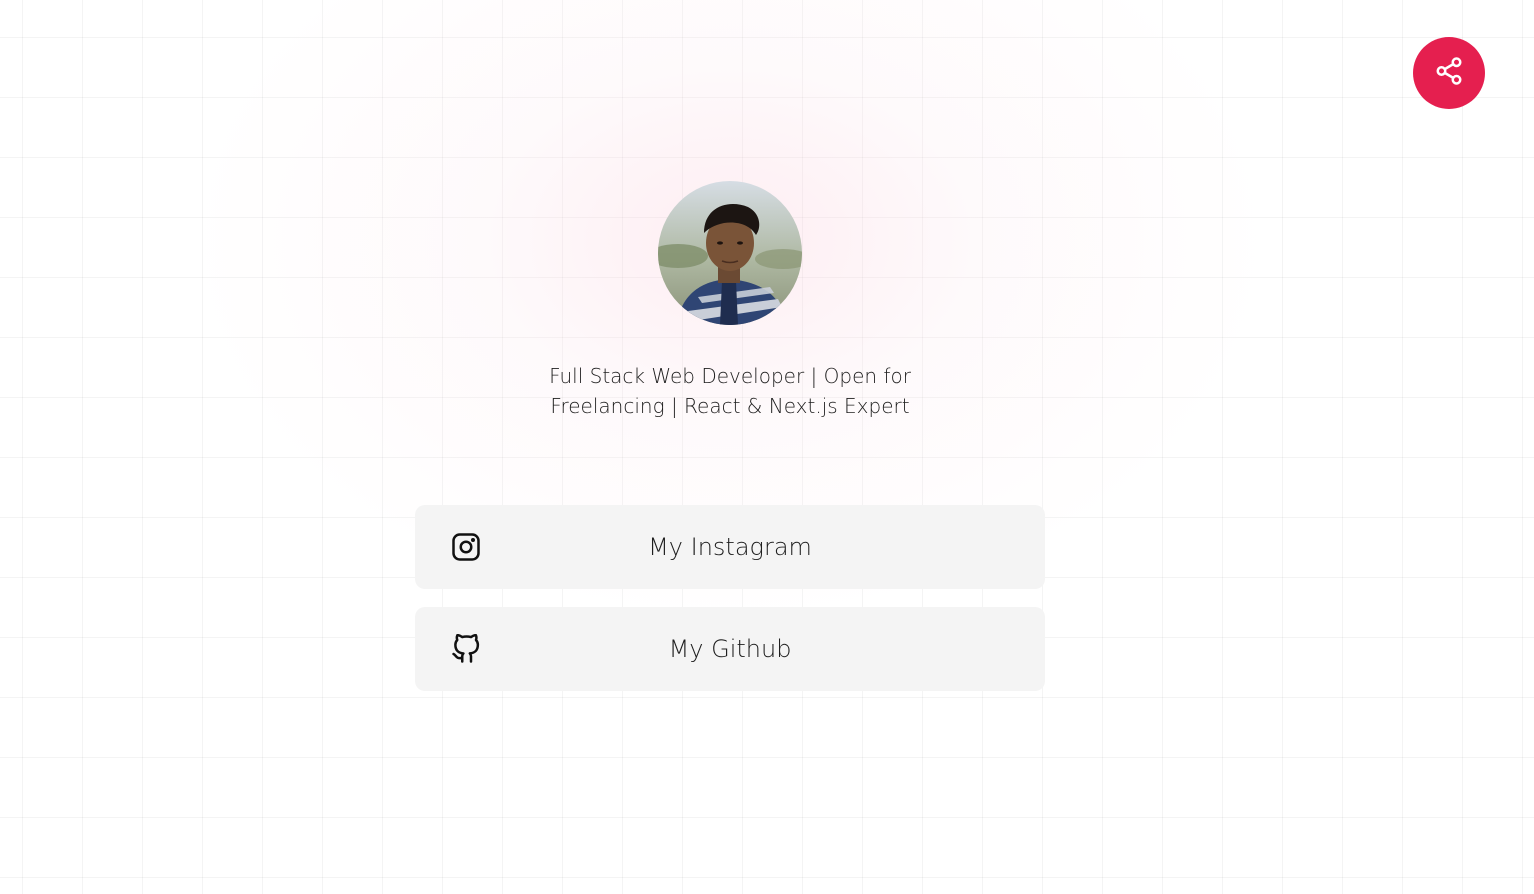 Image resolution: width=1534 pixels, height=894 pixels. I want to click on instagram-link-button: My Instagram, so click(730, 547).